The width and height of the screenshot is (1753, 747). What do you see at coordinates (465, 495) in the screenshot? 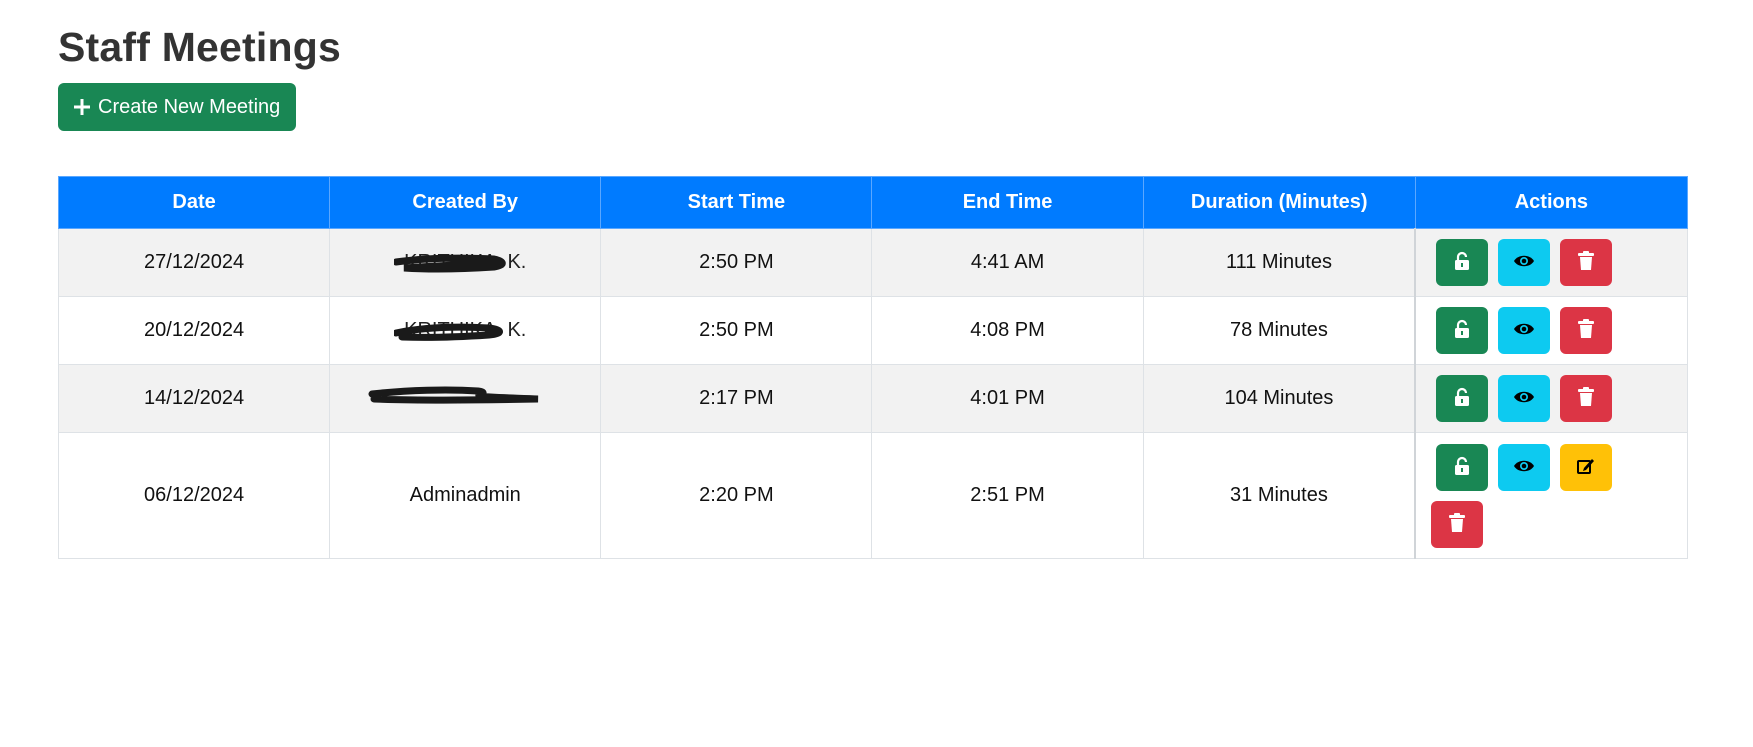
I see `created-by-cell: Adminadmin` at bounding box center [465, 495].